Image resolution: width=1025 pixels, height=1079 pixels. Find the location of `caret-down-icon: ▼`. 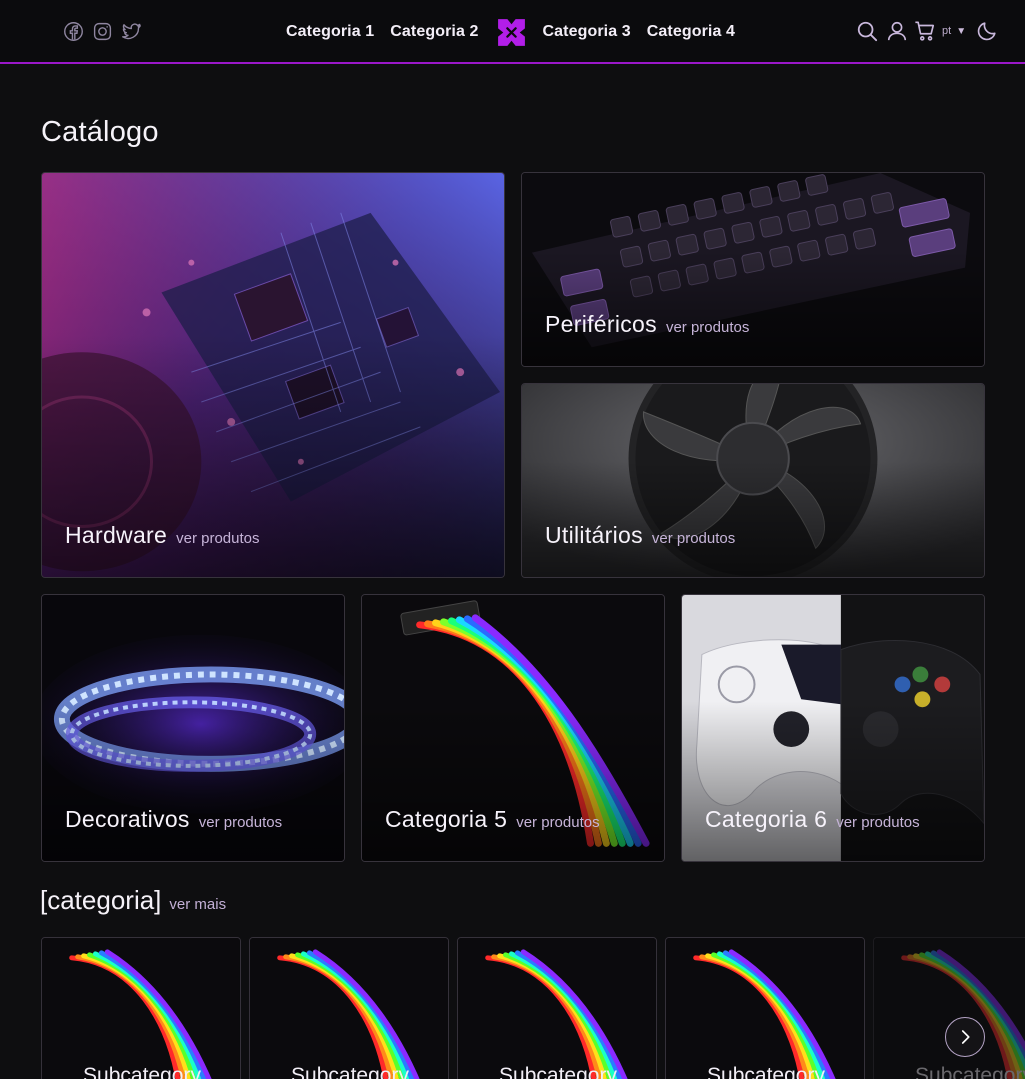

caret-down-icon: ▼ is located at coordinates (961, 31).